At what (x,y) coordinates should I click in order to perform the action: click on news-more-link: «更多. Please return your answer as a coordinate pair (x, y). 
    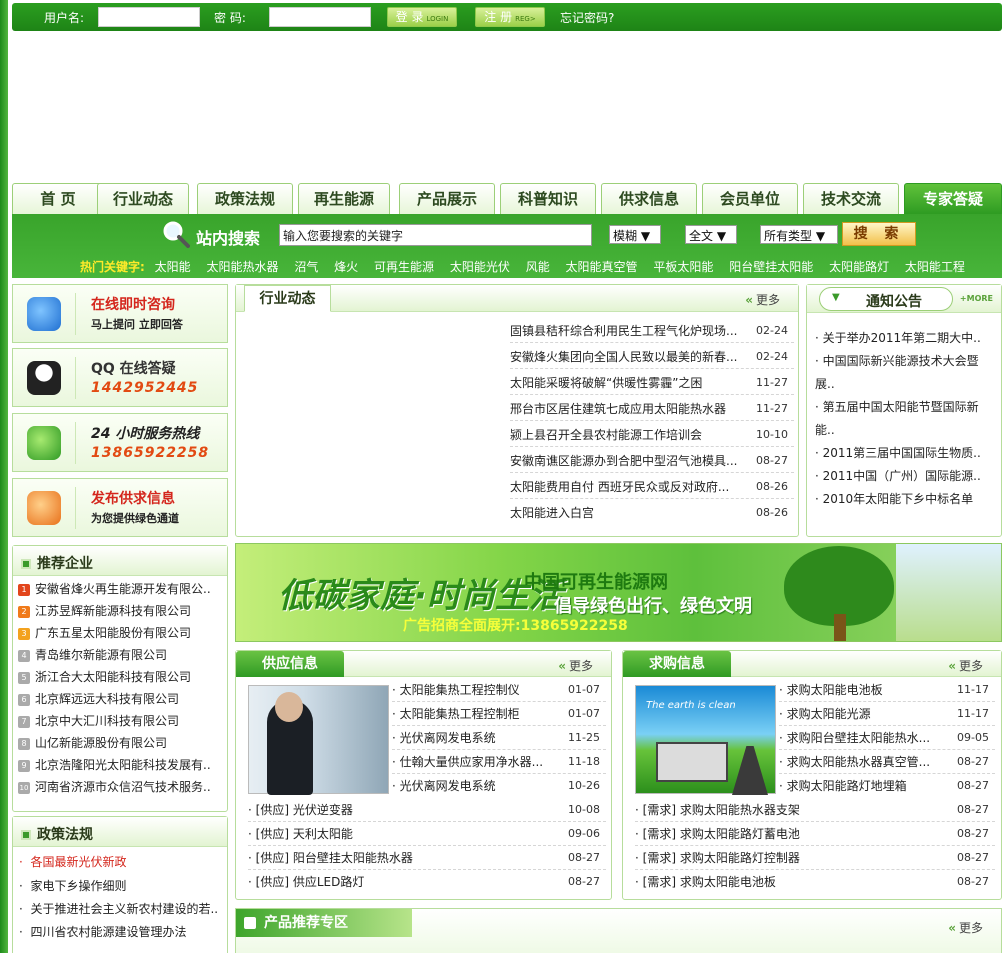
    Looking at the image, I should click on (762, 299).